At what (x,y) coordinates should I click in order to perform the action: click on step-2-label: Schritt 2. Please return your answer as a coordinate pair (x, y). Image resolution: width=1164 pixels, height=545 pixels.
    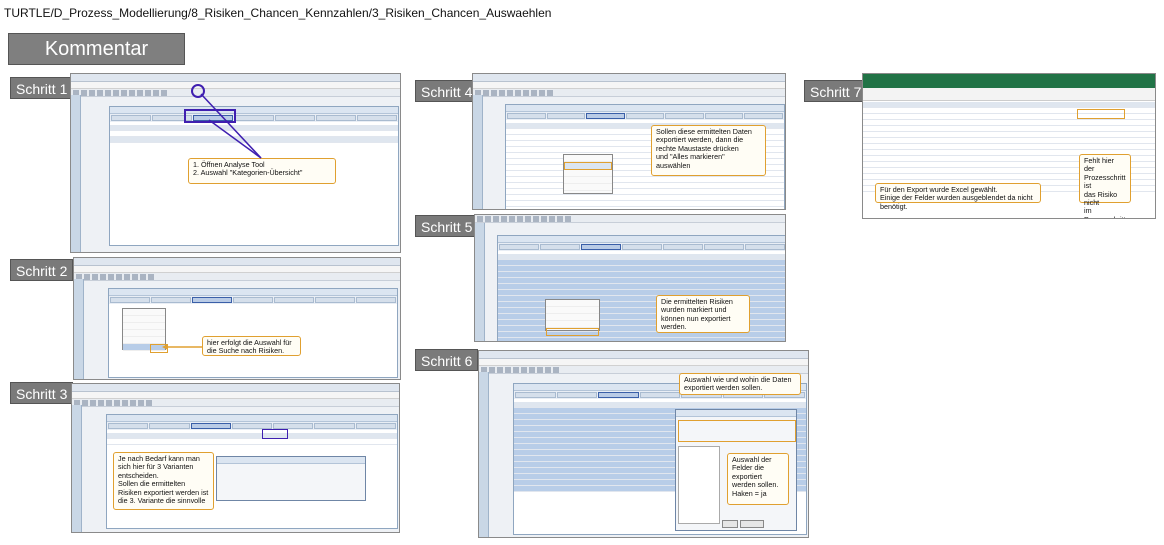
    Looking at the image, I should click on (42, 270).